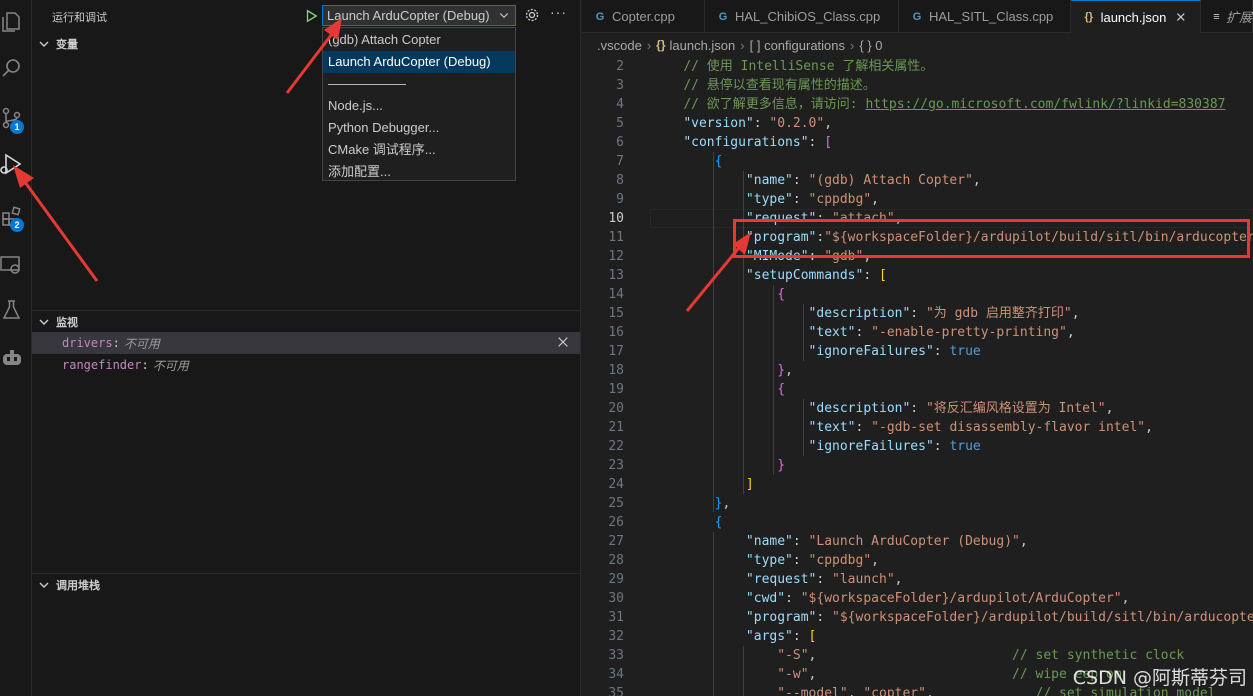 Image resolution: width=1253 pixels, height=696 pixels. Describe the element at coordinates (944, 313) in the screenshot. I see `code-line: "description": "为 gdb 启用整齐打印",` at that location.